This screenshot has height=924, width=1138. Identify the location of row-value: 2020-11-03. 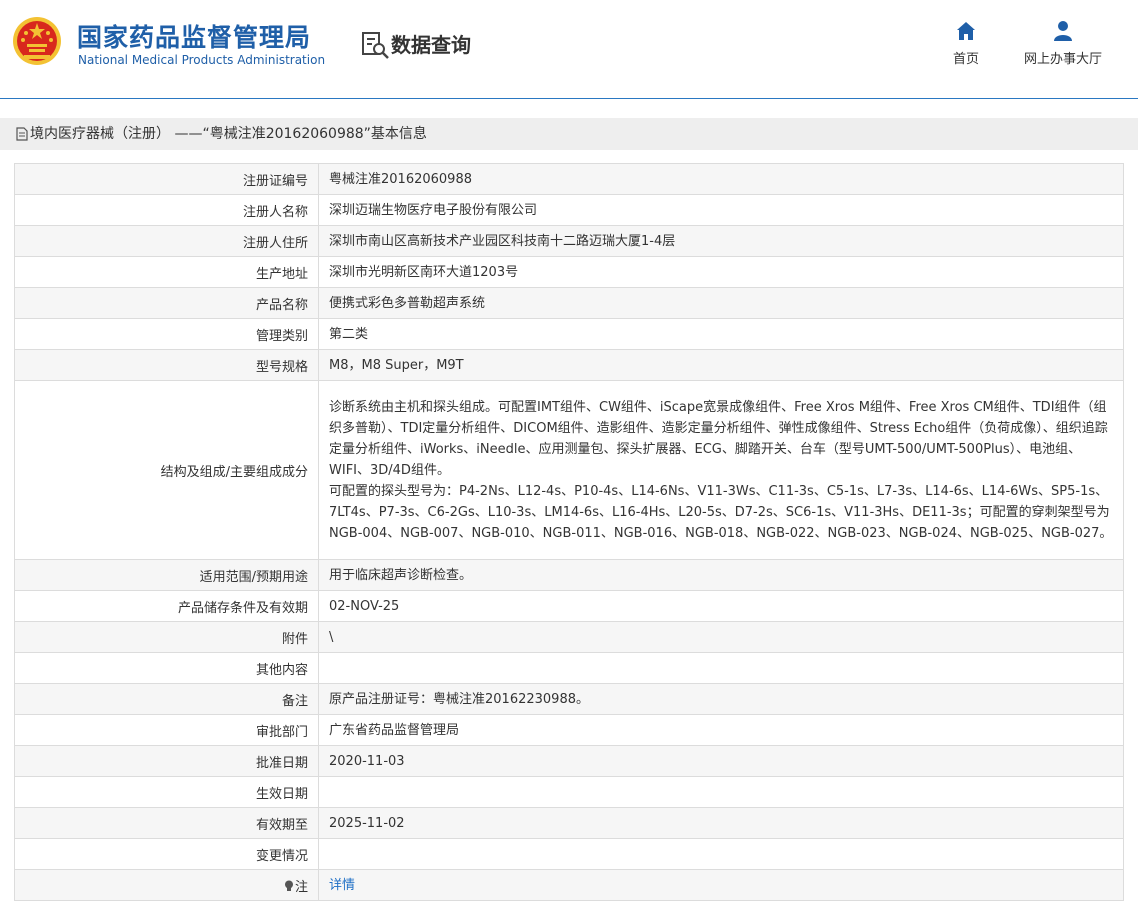
(721, 761).